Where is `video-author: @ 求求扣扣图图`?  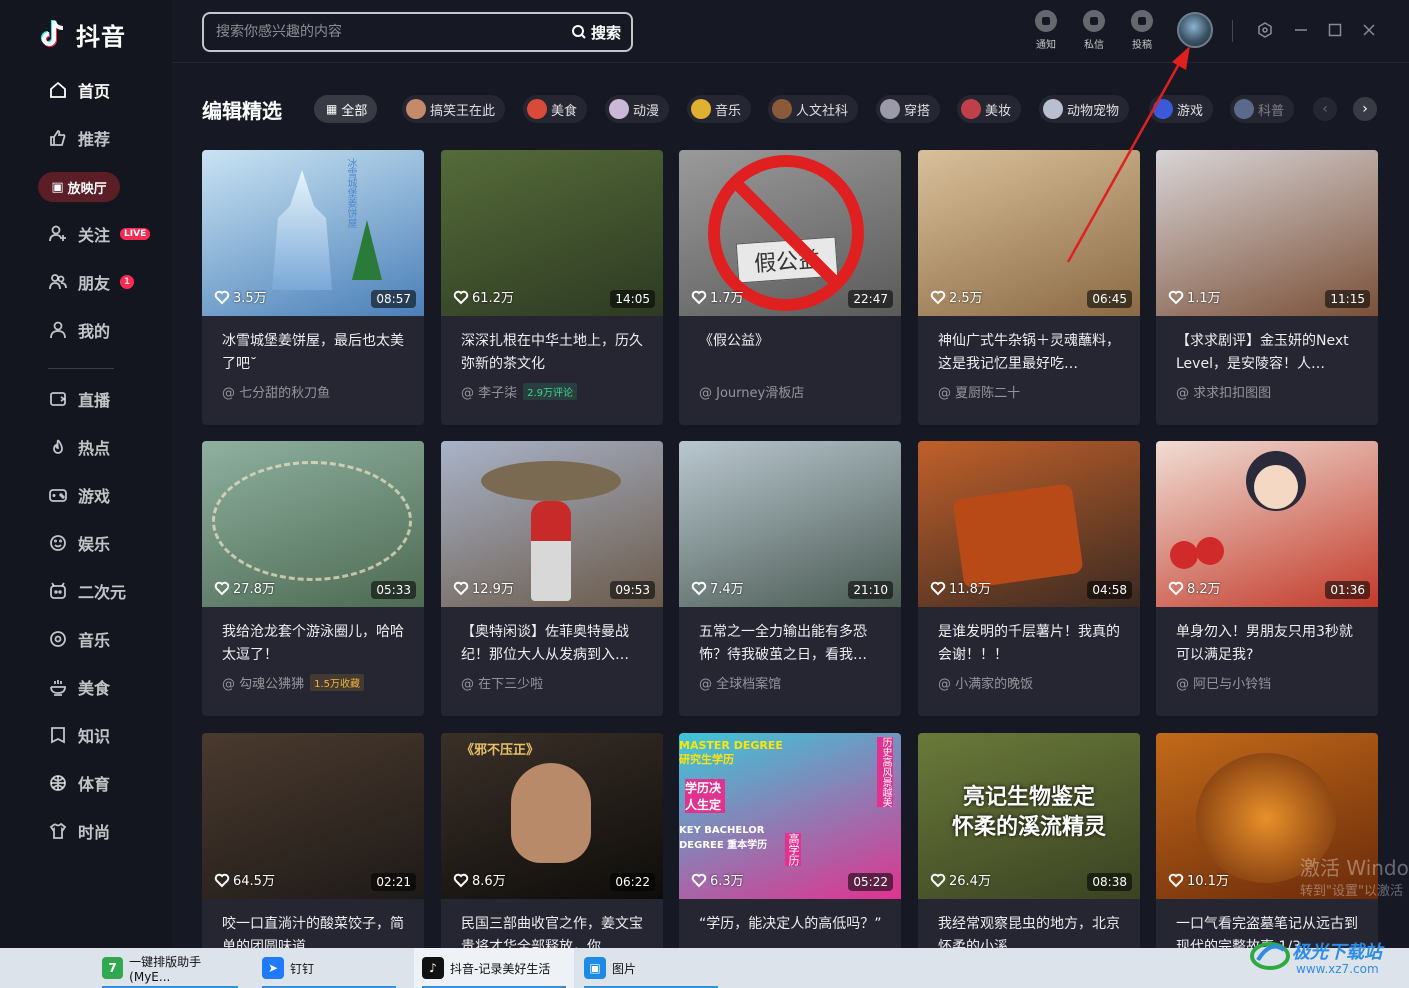
video-author: @ 求求扣扣图图 is located at coordinates (1223, 391).